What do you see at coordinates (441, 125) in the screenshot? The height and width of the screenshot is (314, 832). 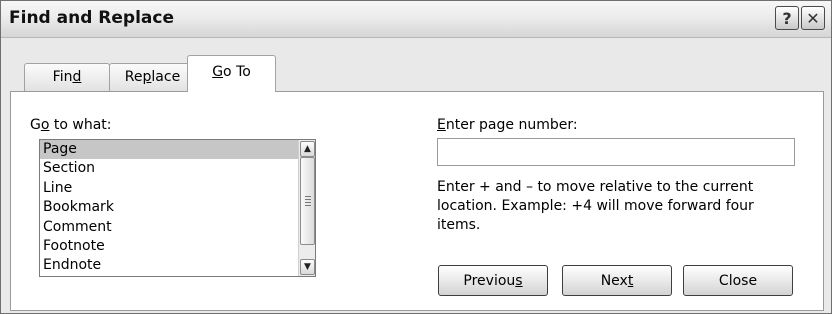 I see `page-number-mnemonic: E` at bounding box center [441, 125].